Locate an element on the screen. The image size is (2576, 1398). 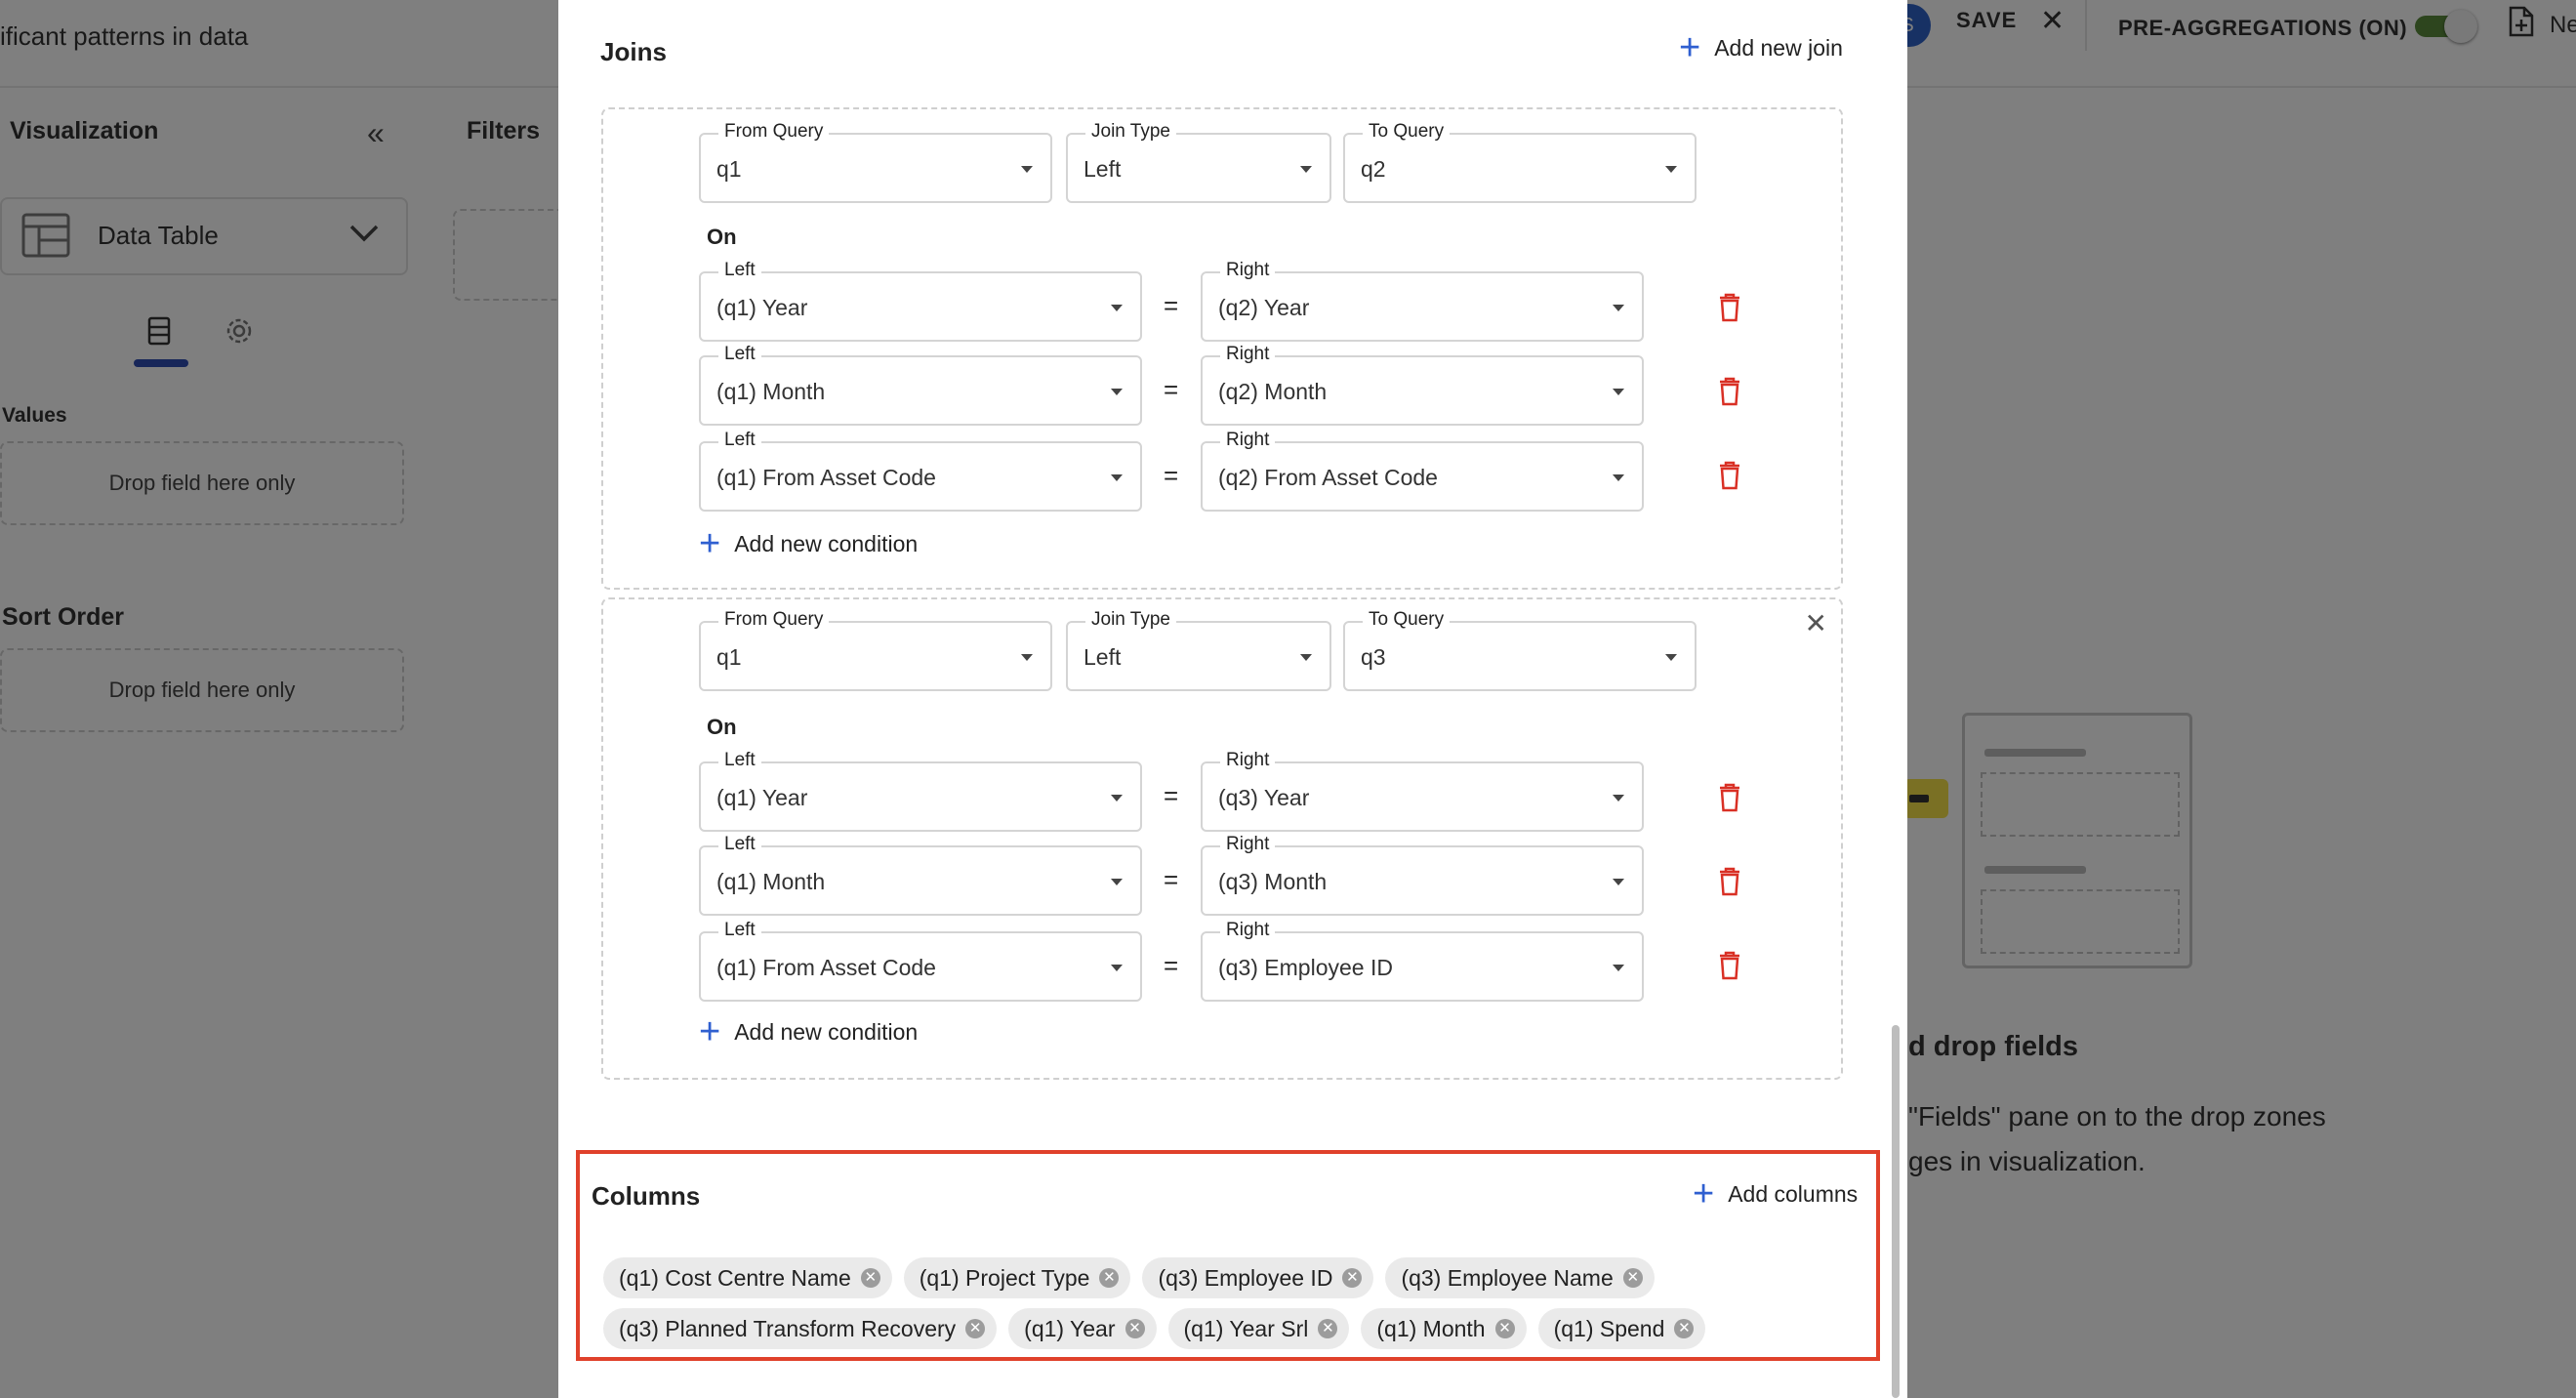
condition-right-value: (q3) Month is located at coordinates (1273, 881).